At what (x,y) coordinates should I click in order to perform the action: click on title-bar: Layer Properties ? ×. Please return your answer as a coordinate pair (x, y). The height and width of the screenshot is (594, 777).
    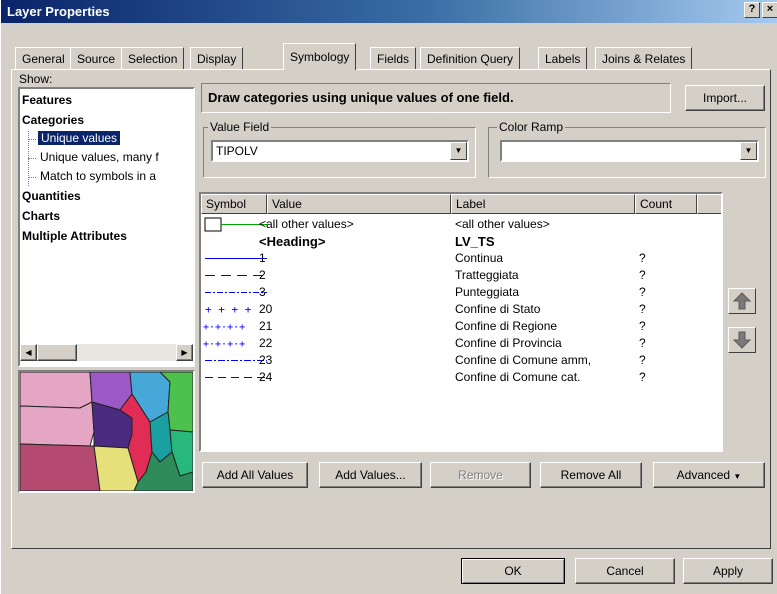
    Looking at the image, I should click on (389, 11).